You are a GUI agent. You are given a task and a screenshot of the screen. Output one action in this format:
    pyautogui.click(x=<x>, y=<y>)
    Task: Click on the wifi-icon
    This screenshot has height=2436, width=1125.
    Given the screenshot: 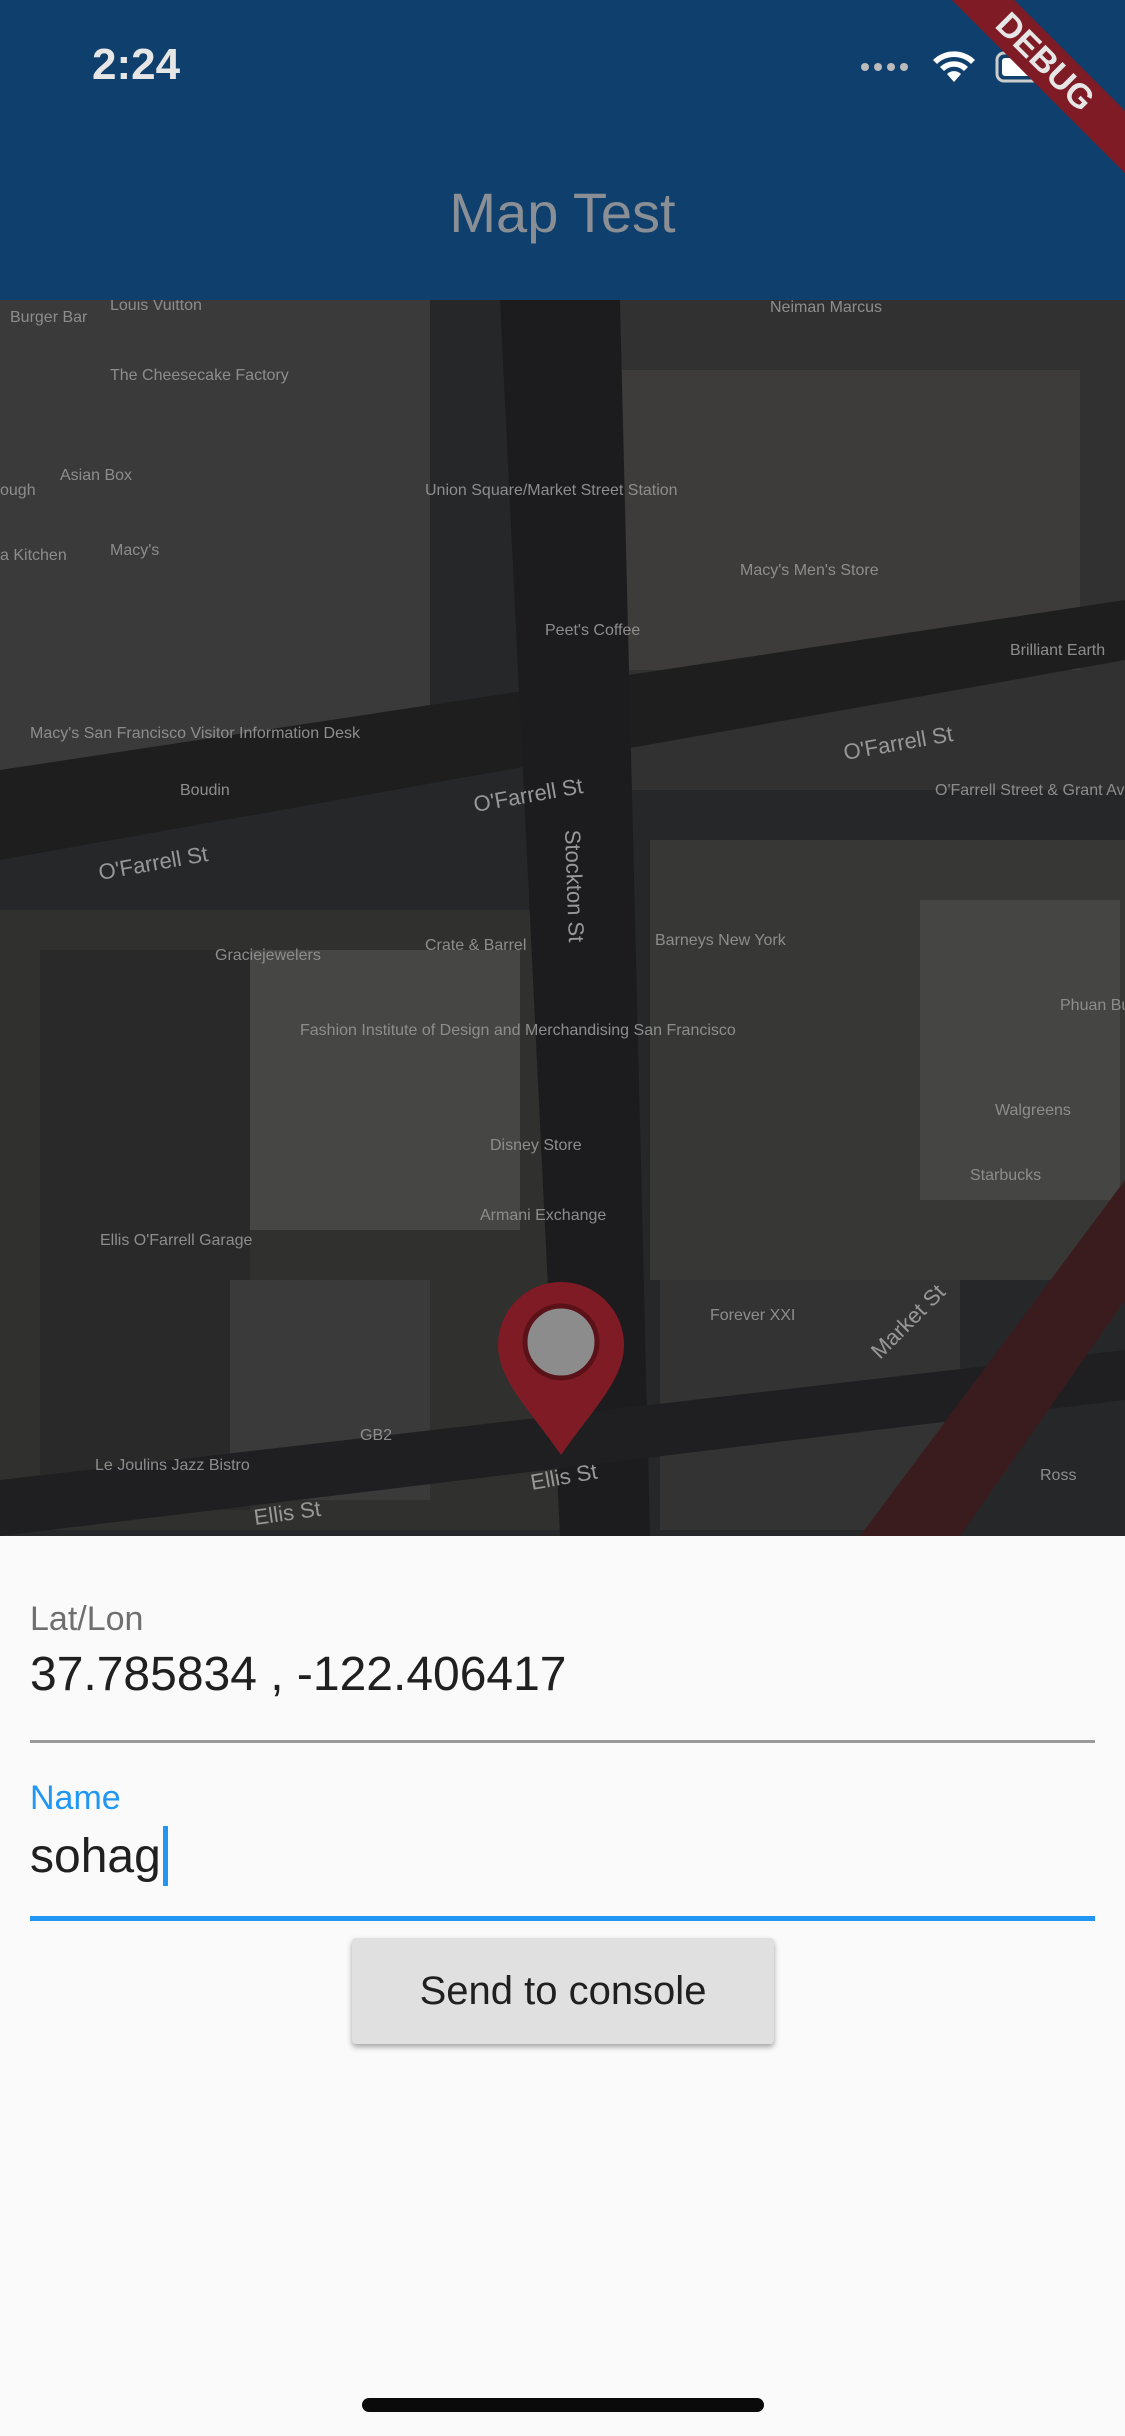 What is the action you would take?
    pyautogui.click(x=954, y=66)
    